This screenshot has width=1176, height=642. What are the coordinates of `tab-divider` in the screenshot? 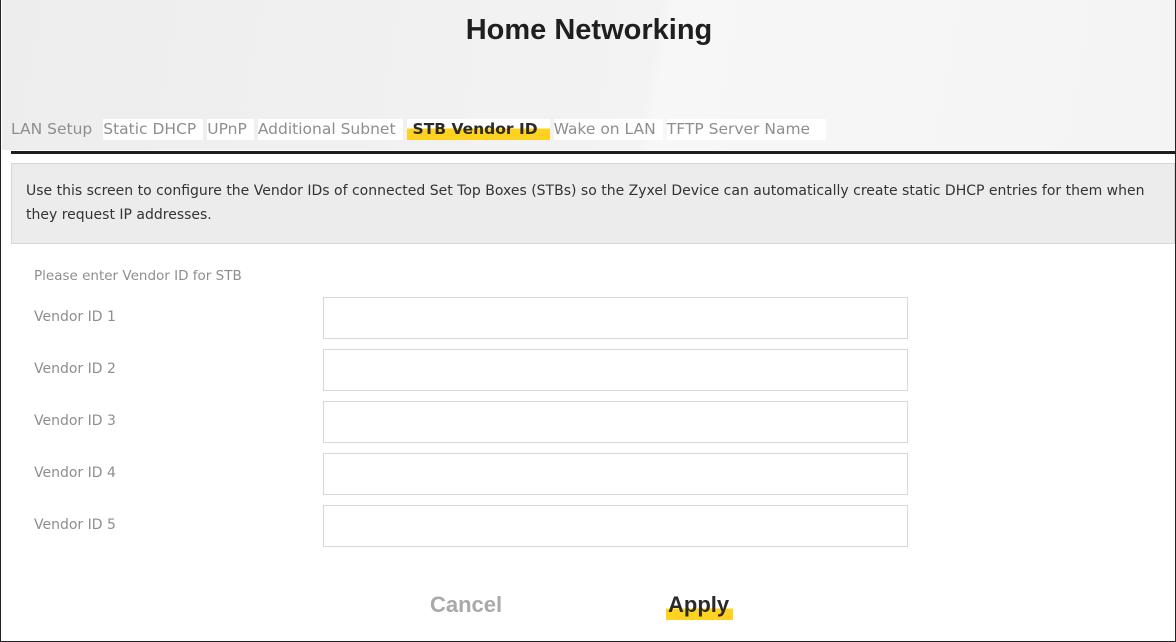 It's located at (593, 152).